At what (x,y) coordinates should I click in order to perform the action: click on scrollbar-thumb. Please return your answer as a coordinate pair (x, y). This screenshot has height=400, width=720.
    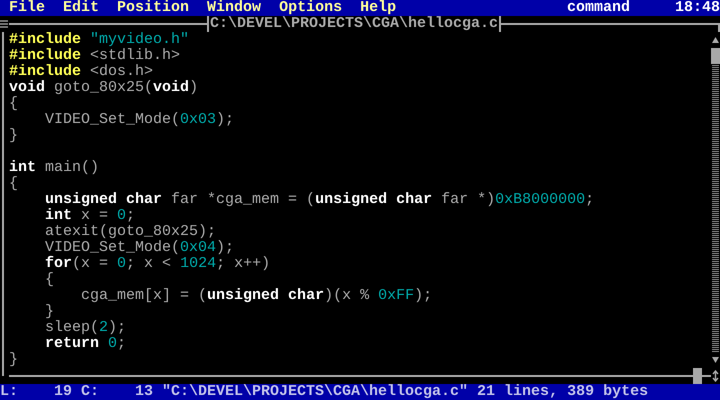
    Looking at the image, I should click on (715, 56).